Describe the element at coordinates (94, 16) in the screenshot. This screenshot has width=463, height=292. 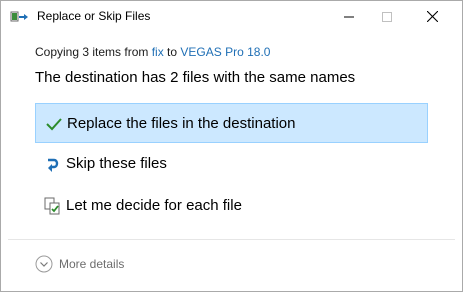
I see `window-title: Replace or Skip Files` at that location.